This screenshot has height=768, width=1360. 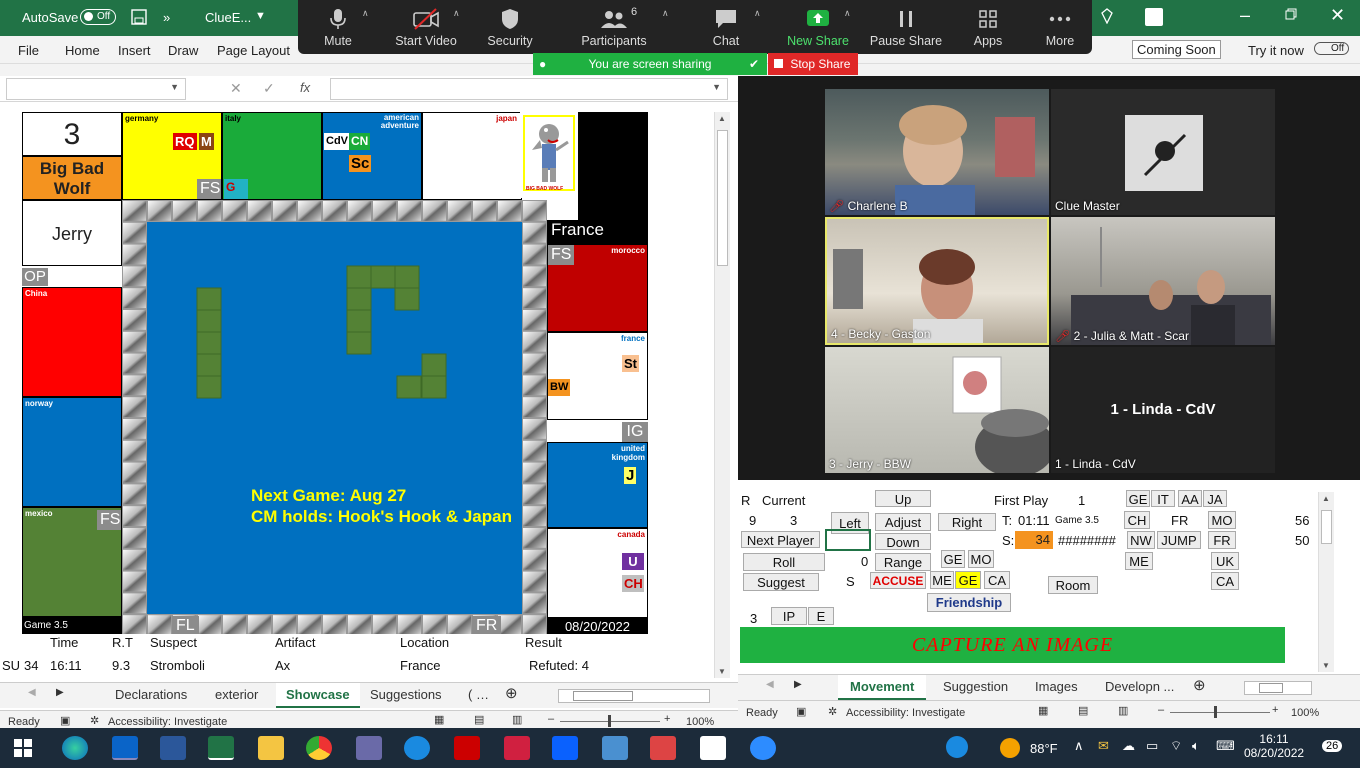 I want to click on ch-token: CH, so click(x=633, y=583).